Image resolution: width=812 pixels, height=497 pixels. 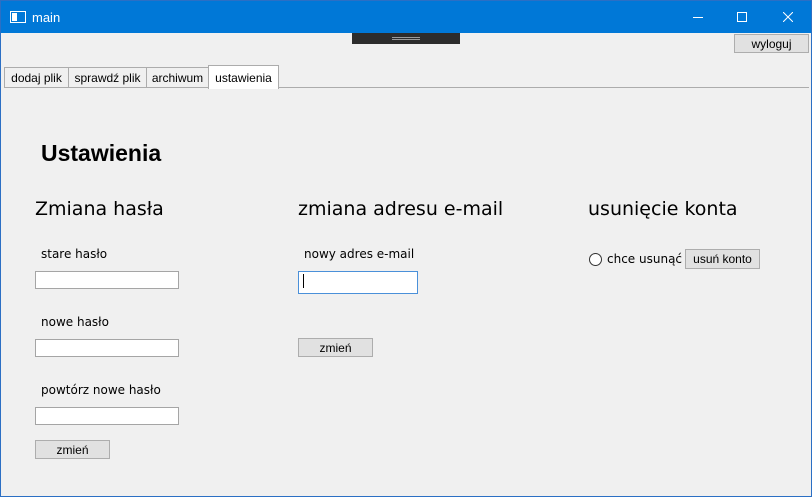 I want to click on tab-sprawdz-plik: sprawdź plik, so click(x=107, y=77).